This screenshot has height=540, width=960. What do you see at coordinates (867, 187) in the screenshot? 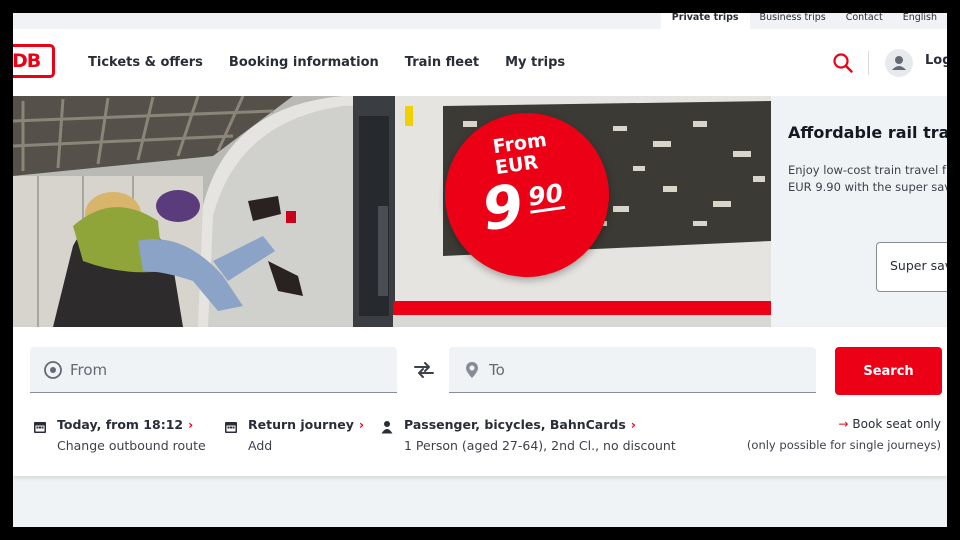
I see `hero-description-line-2: EUR 9.90 with the super save` at bounding box center [867, 187].